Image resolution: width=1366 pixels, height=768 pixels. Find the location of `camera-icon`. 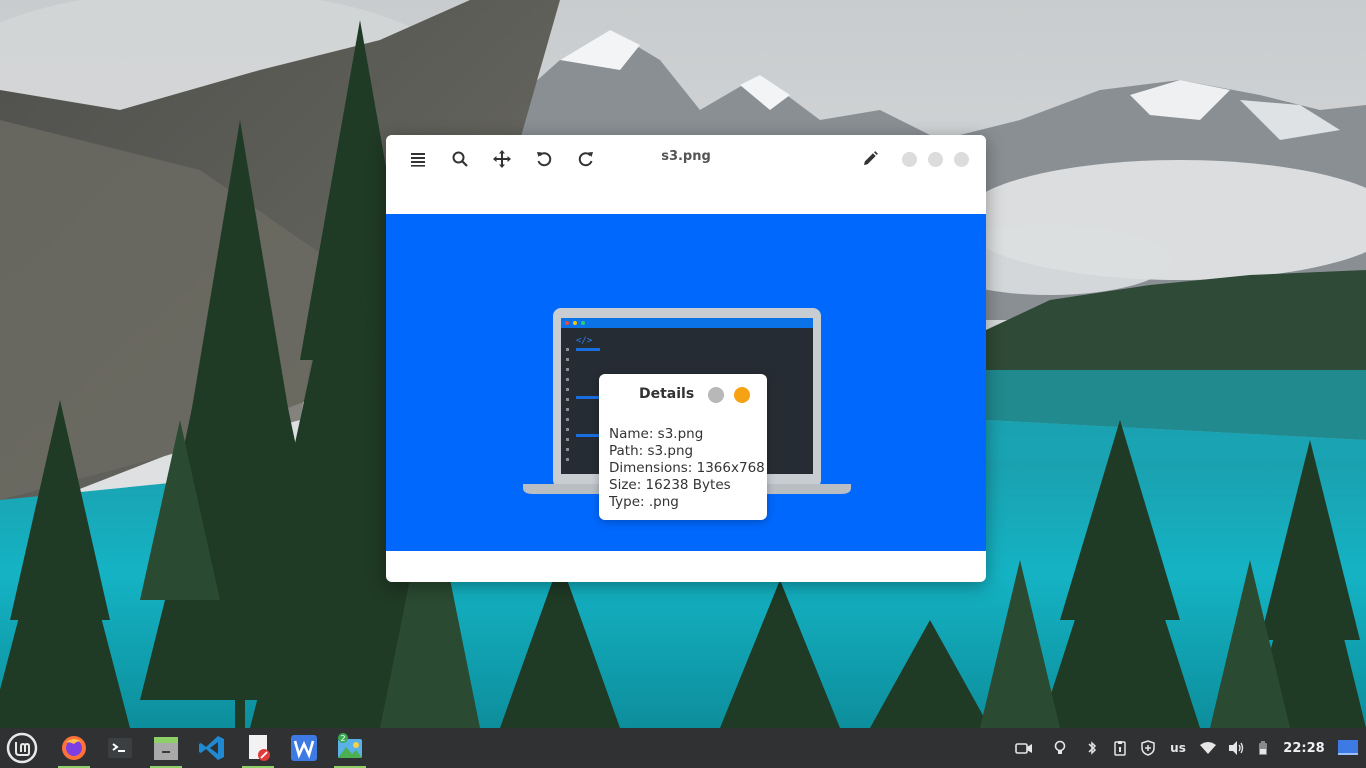

camera-icon is located at coordinates (1023, 748).